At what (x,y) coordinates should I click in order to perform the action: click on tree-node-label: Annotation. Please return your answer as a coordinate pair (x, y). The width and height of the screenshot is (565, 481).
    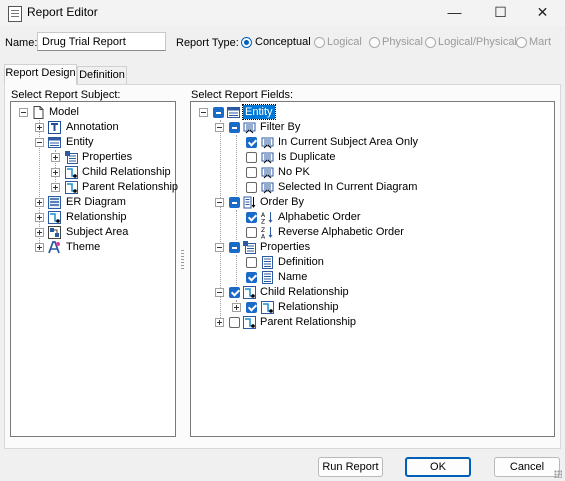
    Looking at the image, I should click on (92, 127).